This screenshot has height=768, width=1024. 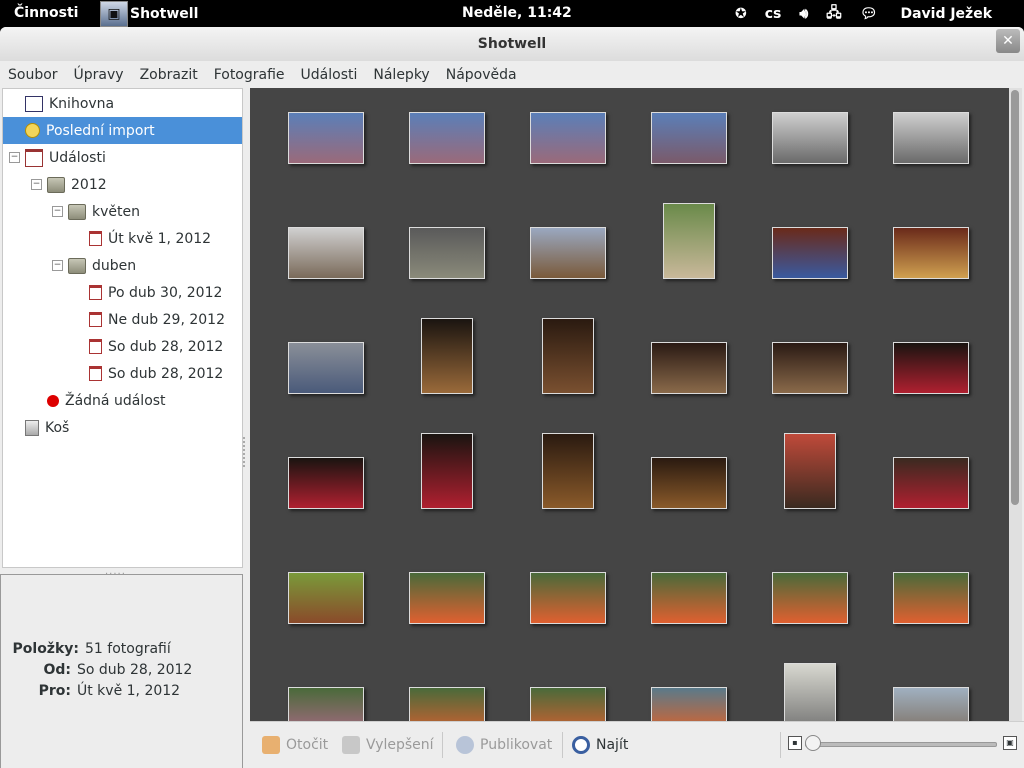 What do you see at coordinates (295, 745) in the screenshot?
I see `rotate-button: Otočit` at bounding box center [295, 745].